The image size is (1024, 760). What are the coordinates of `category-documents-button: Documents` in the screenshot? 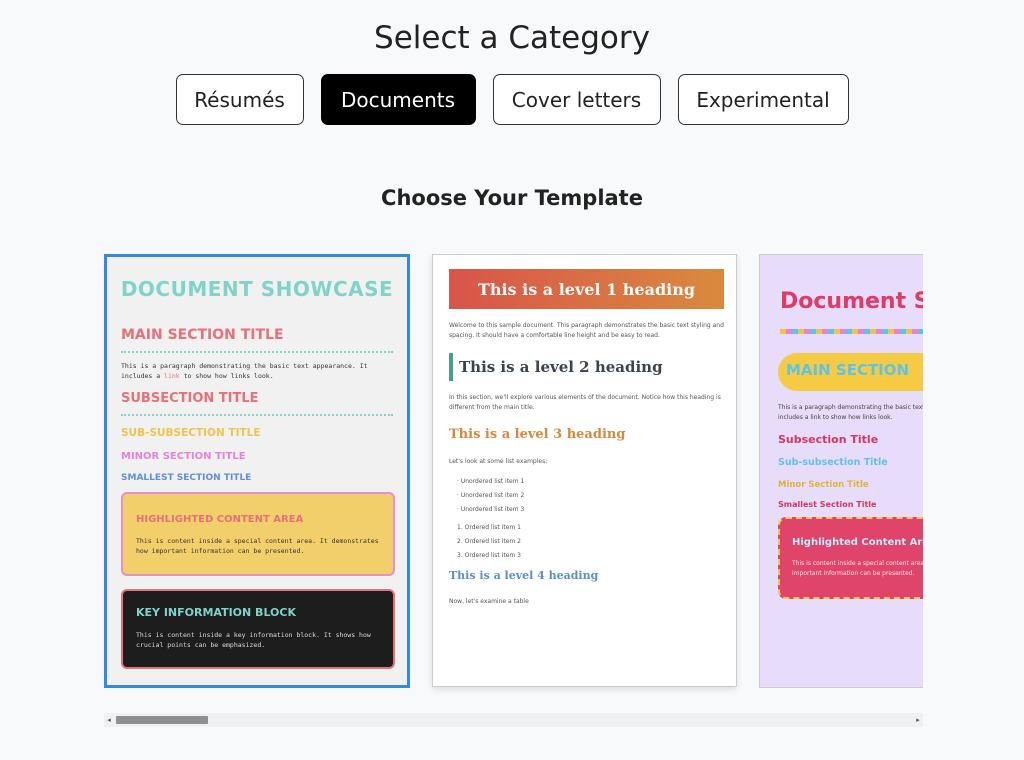 It's located at (398, 99).